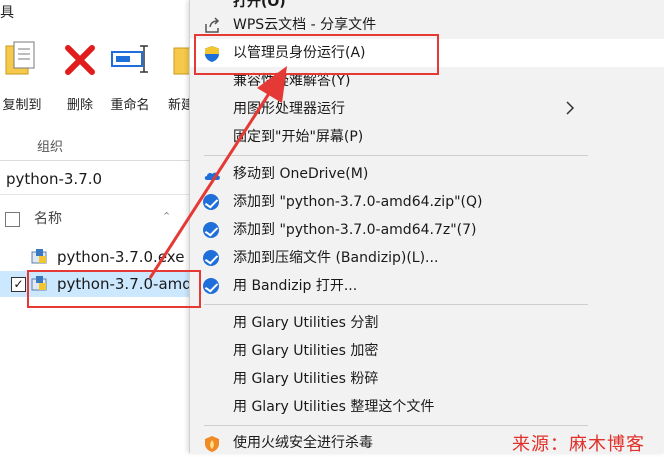  Describe the element at coordinates (128, 284) in the screenshot. I see `file-name: python-3.7.0-amd64.zip` at that location.